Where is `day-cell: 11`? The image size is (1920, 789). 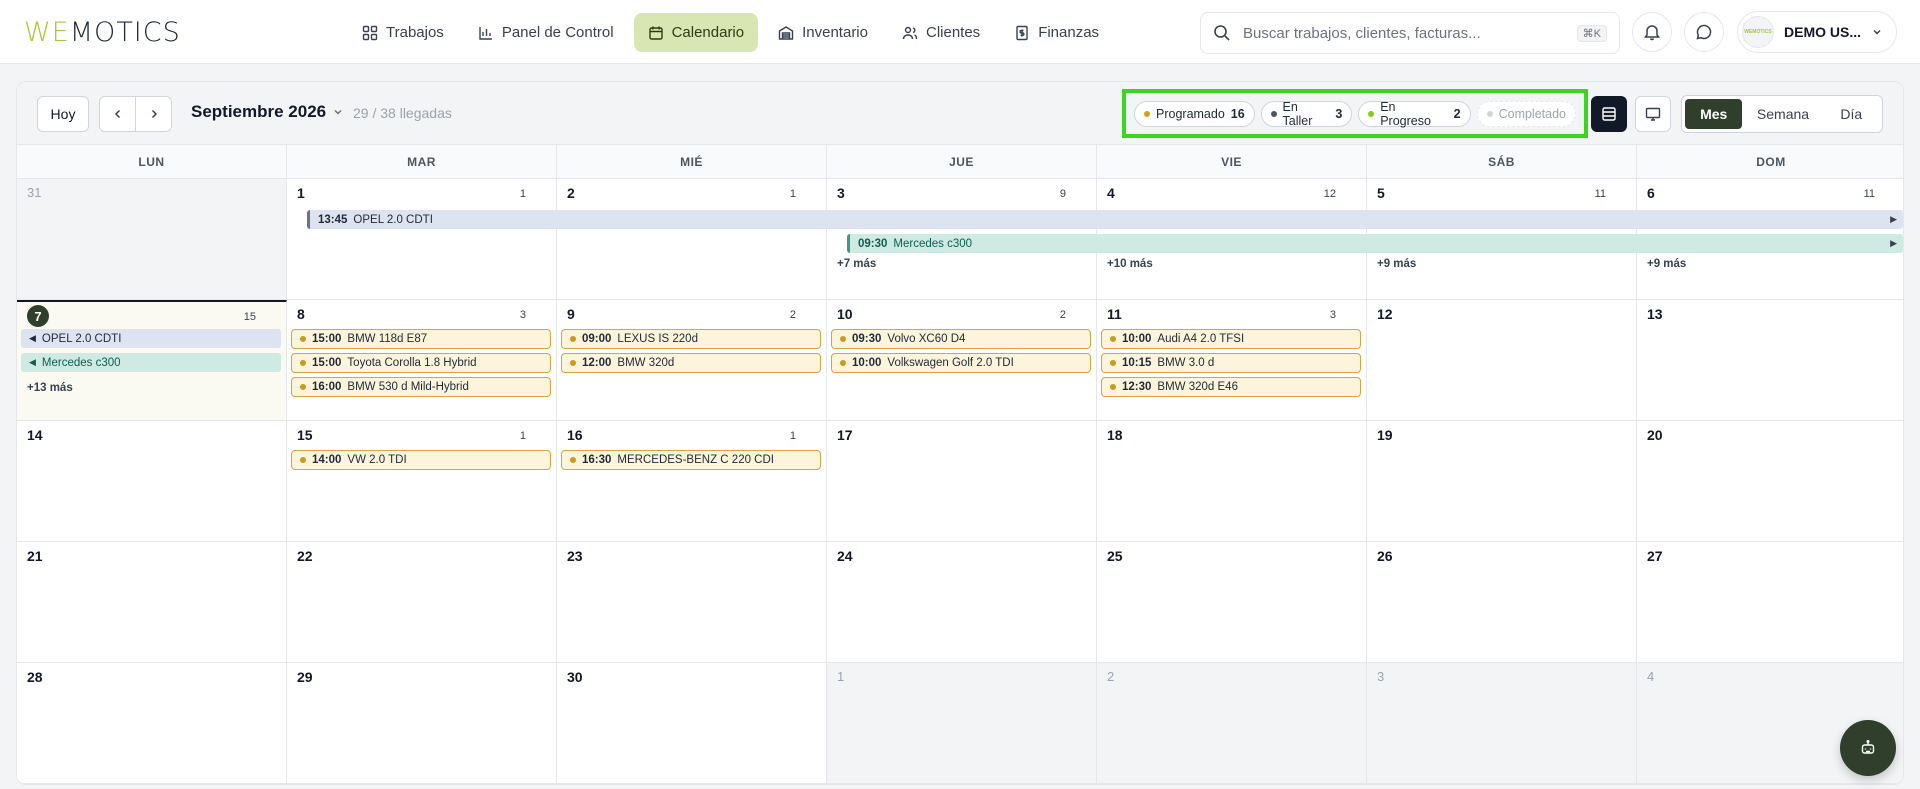
day-cell: 11 is located at coordinates (422, 239).